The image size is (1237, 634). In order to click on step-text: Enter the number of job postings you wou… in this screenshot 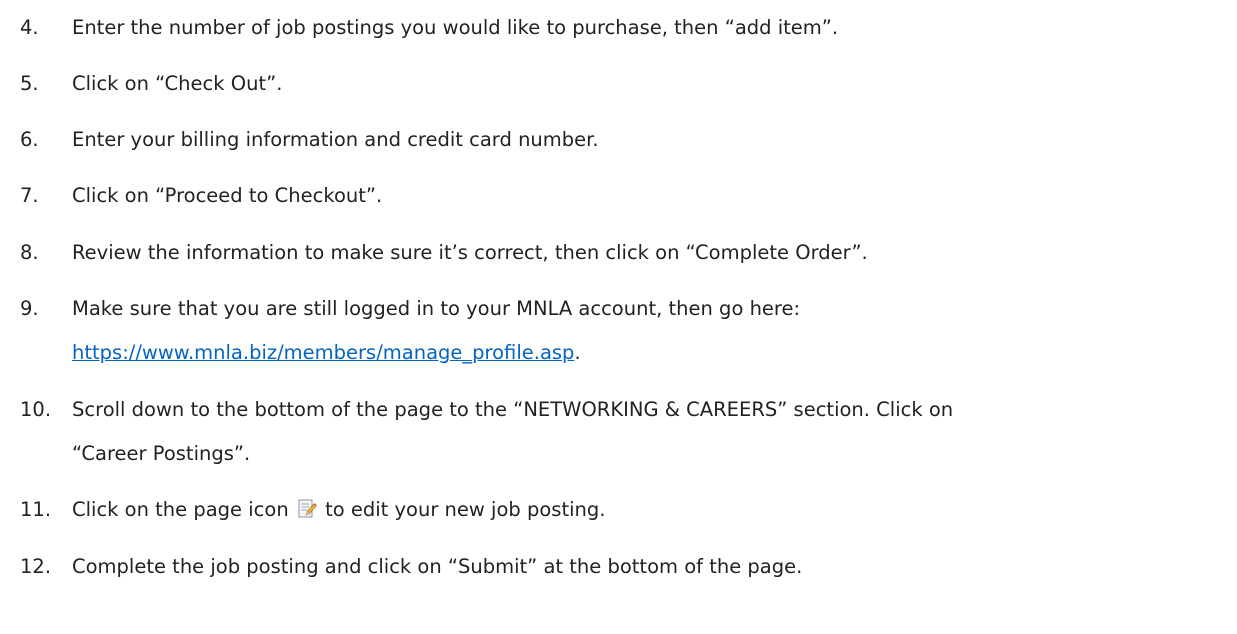, I will do `click(455, 27)`.